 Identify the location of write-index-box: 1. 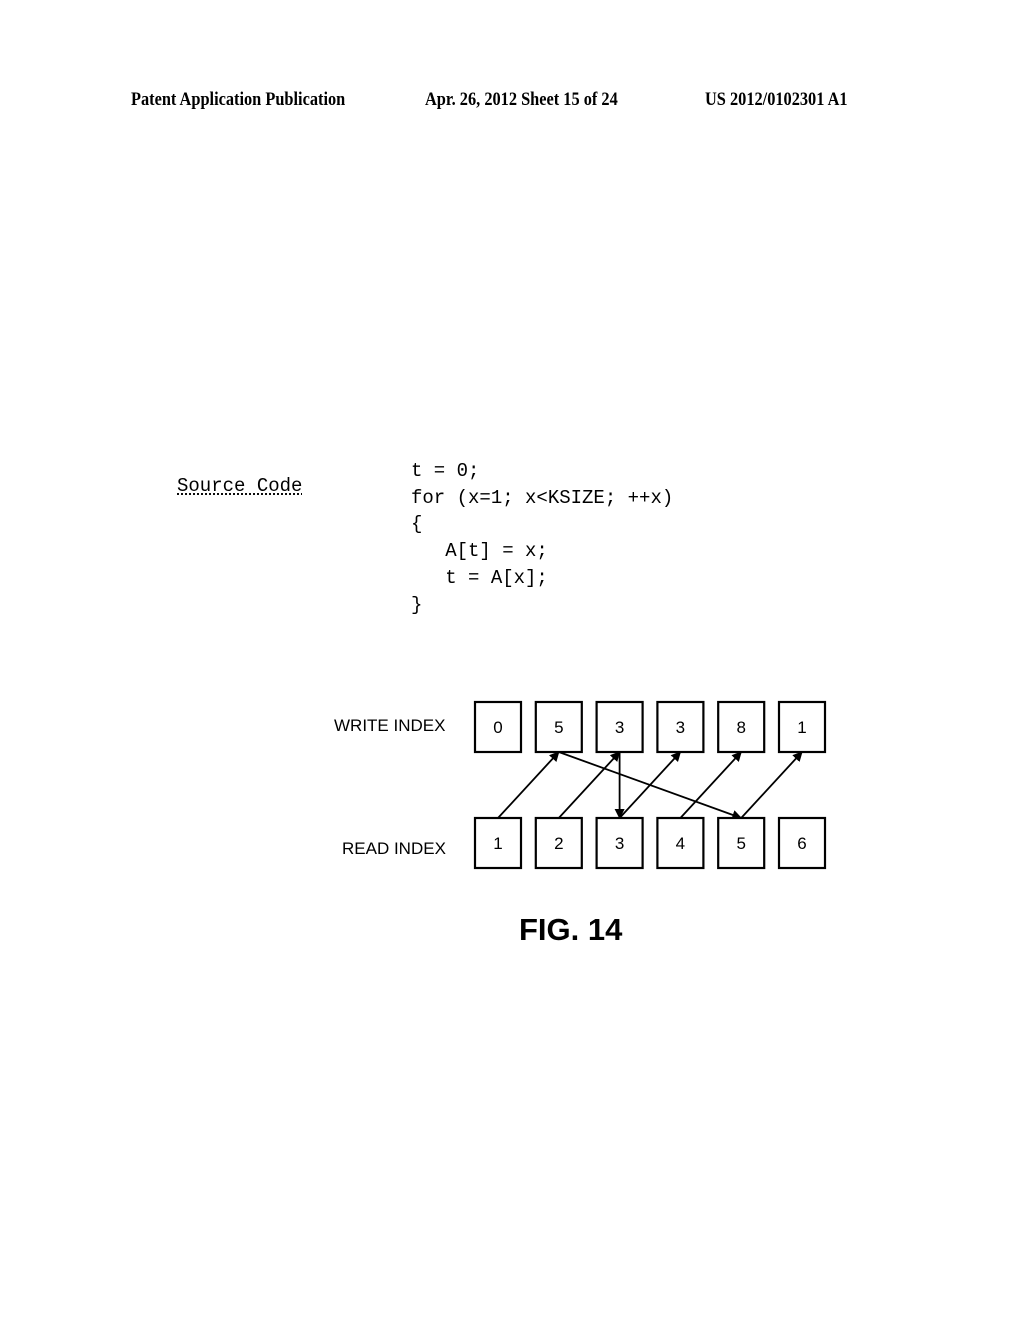
(802, 727).